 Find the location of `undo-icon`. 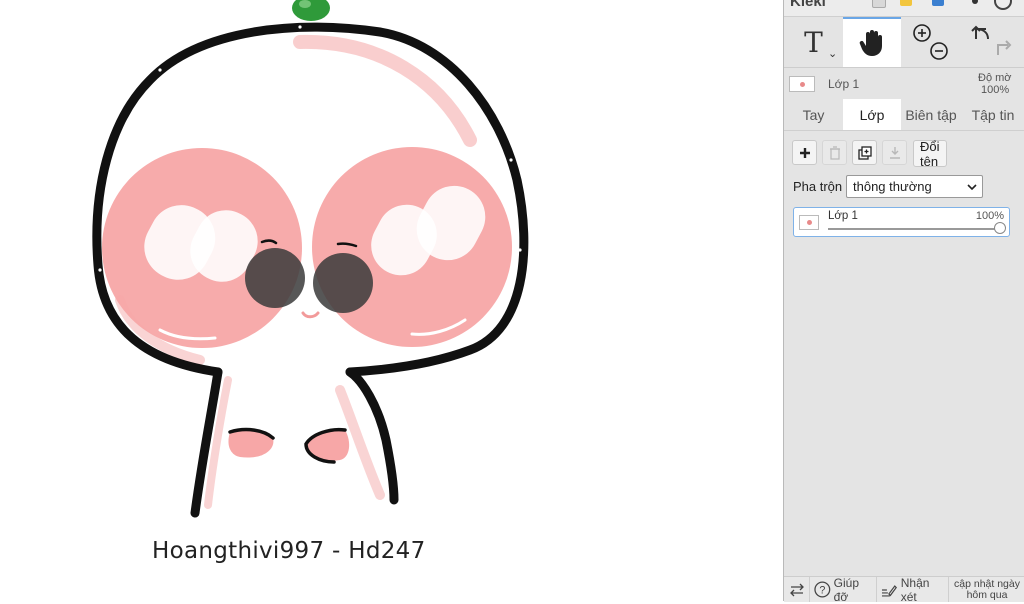

undo-icon is located at coordinates (980, 32).